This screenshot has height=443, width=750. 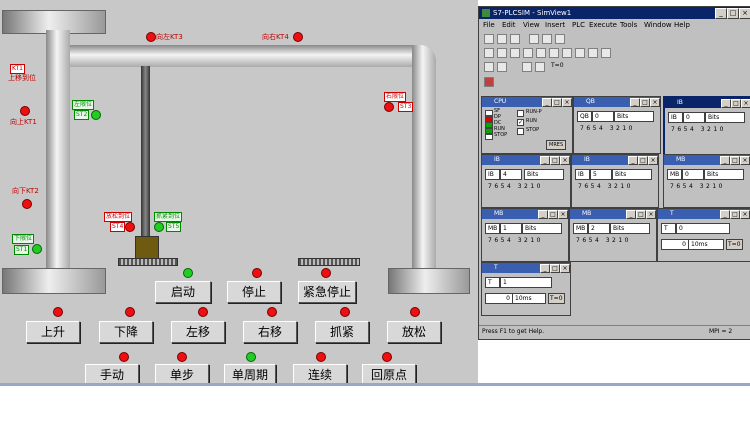 I want to click on mb1-minimize-button: _, so click(x=543, y=214).